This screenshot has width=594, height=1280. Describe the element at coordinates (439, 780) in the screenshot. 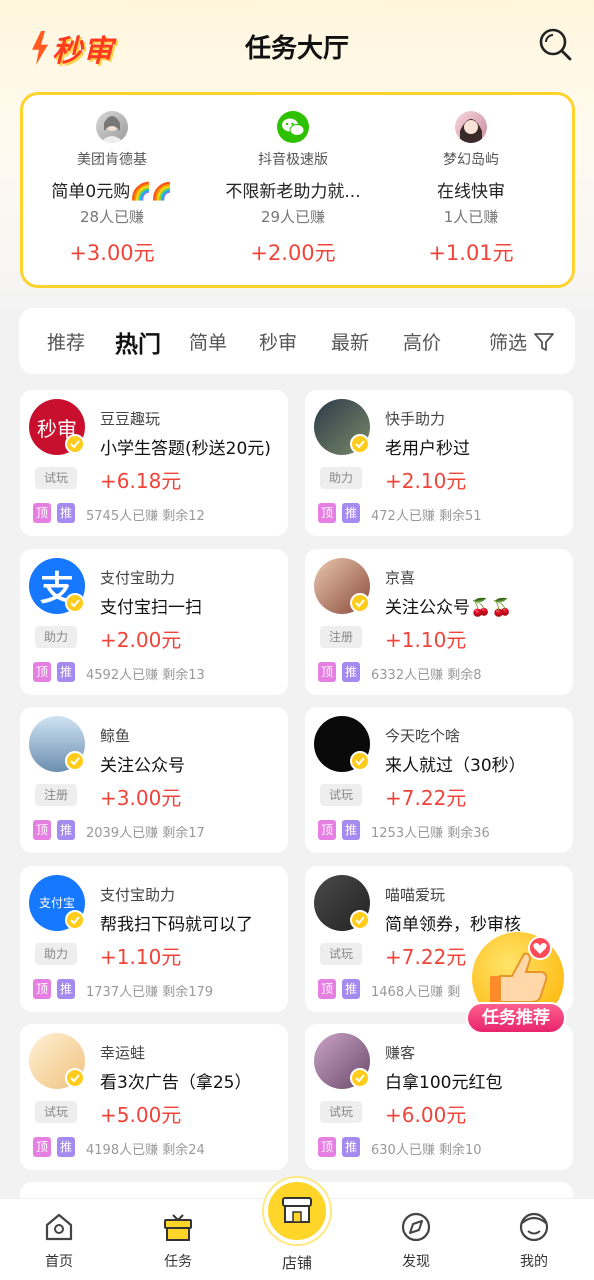

I see `task-card: 今天吃个啥 来人就过（30秒） 试玩 +7.22元顶推 1253人已赚 剩余36` at that location.